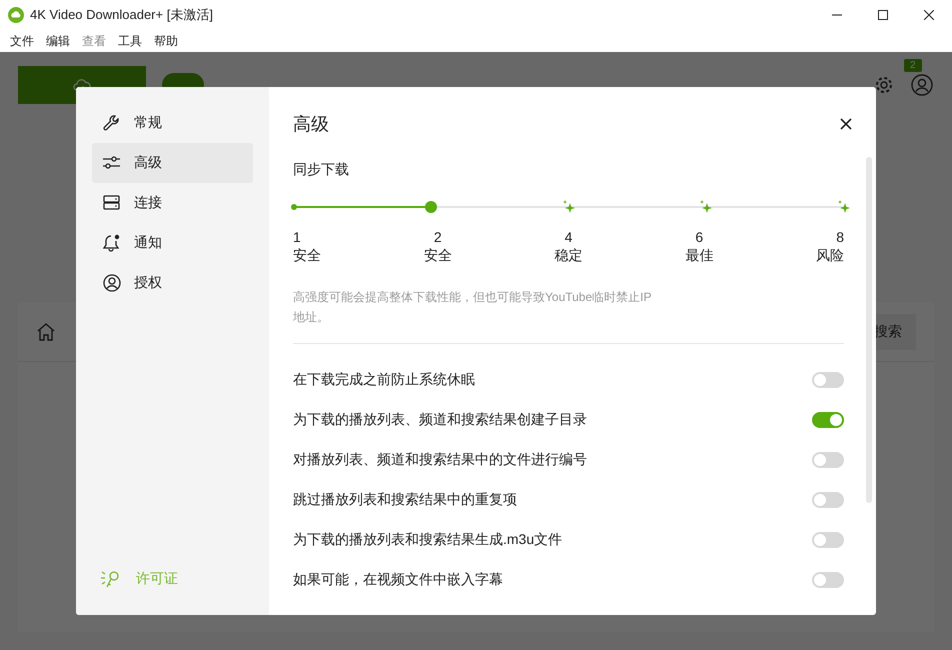 This screenshot has width=952, height=650. Describe the element at coordinates (472, 307) in the screenshot. I see `hint-text: 高强度可能会提高整体下载性能，但也可能导致YouTube临时禁止IP地址。` at that location.